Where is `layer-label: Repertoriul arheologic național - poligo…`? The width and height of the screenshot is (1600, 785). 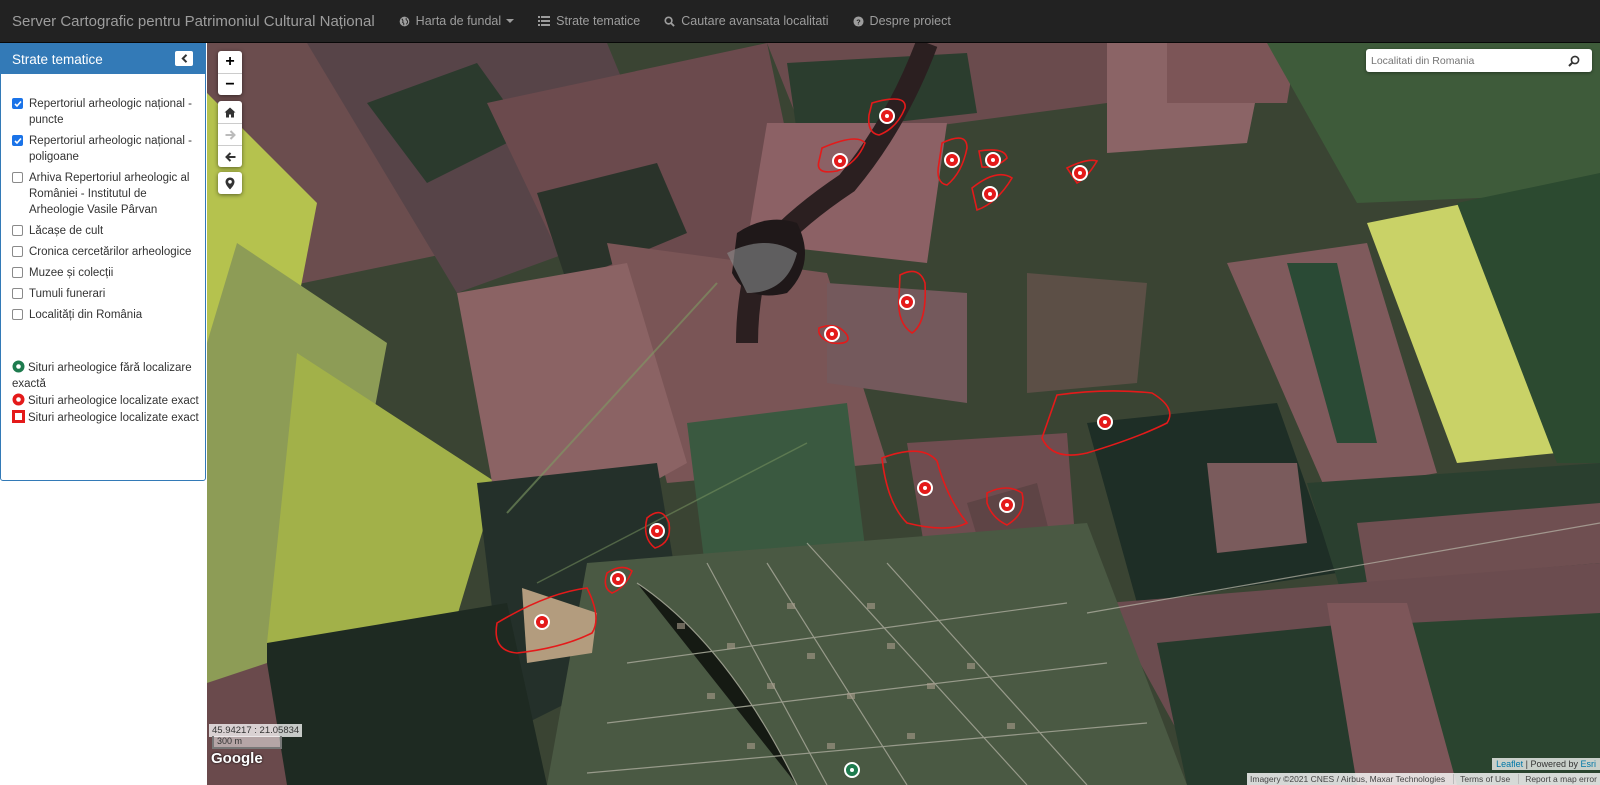
layer-label: Repertoriul arheologic național - poligo… is located at coordinates (111, 149).